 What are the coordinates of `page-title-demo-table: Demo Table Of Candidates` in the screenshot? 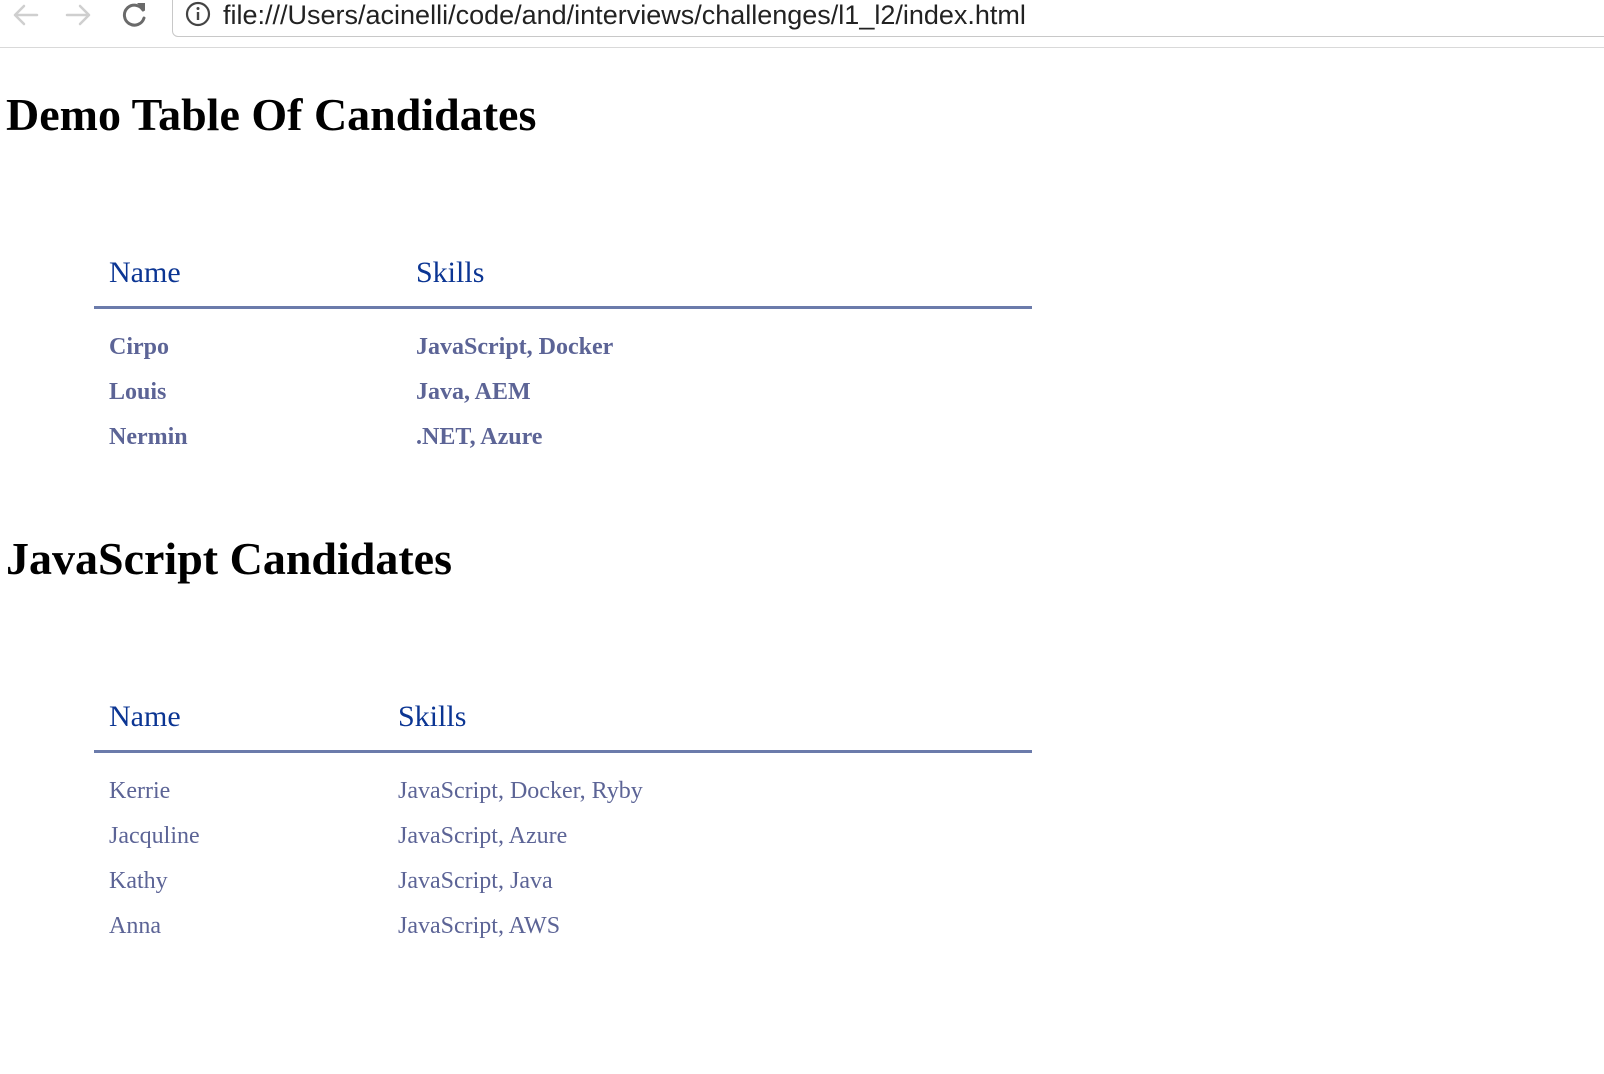 It's located at (271, 114).